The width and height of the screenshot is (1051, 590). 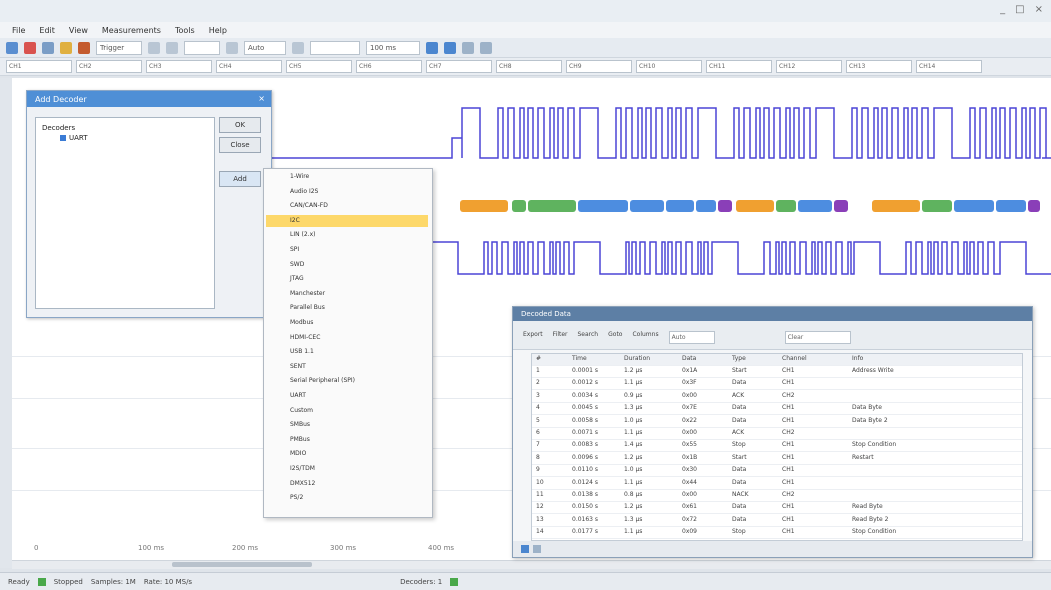 I want to click on minimize-button: _, so click(x=1002, y=9).